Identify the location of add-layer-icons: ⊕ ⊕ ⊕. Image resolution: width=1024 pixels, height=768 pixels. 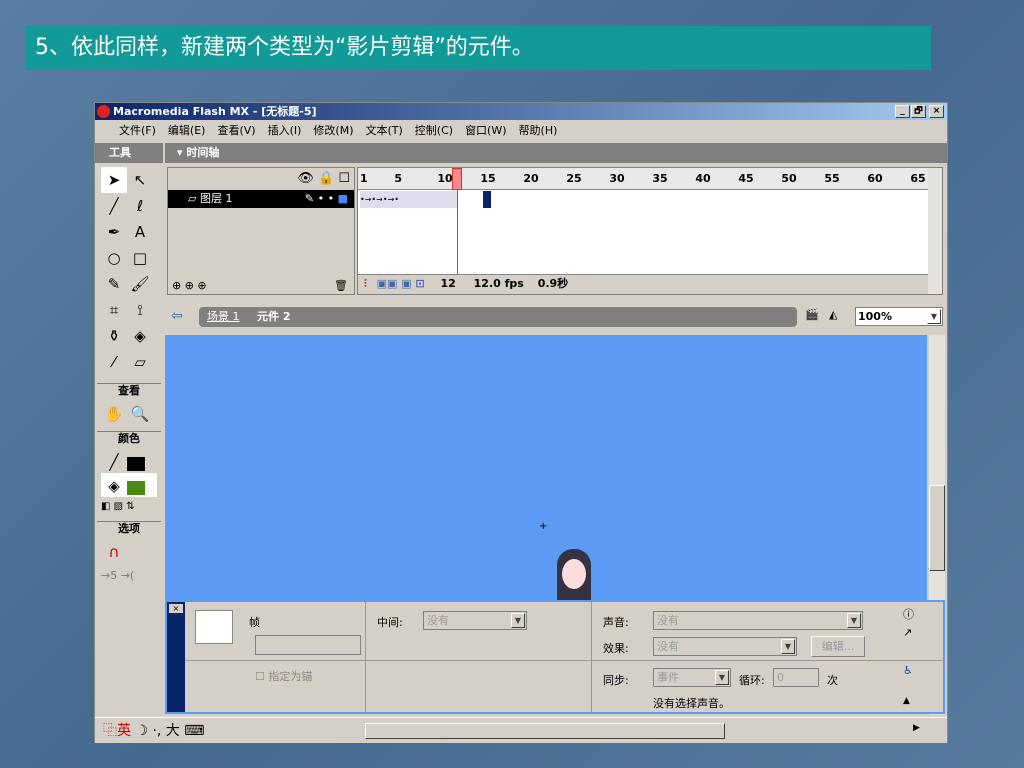
(189, 285).